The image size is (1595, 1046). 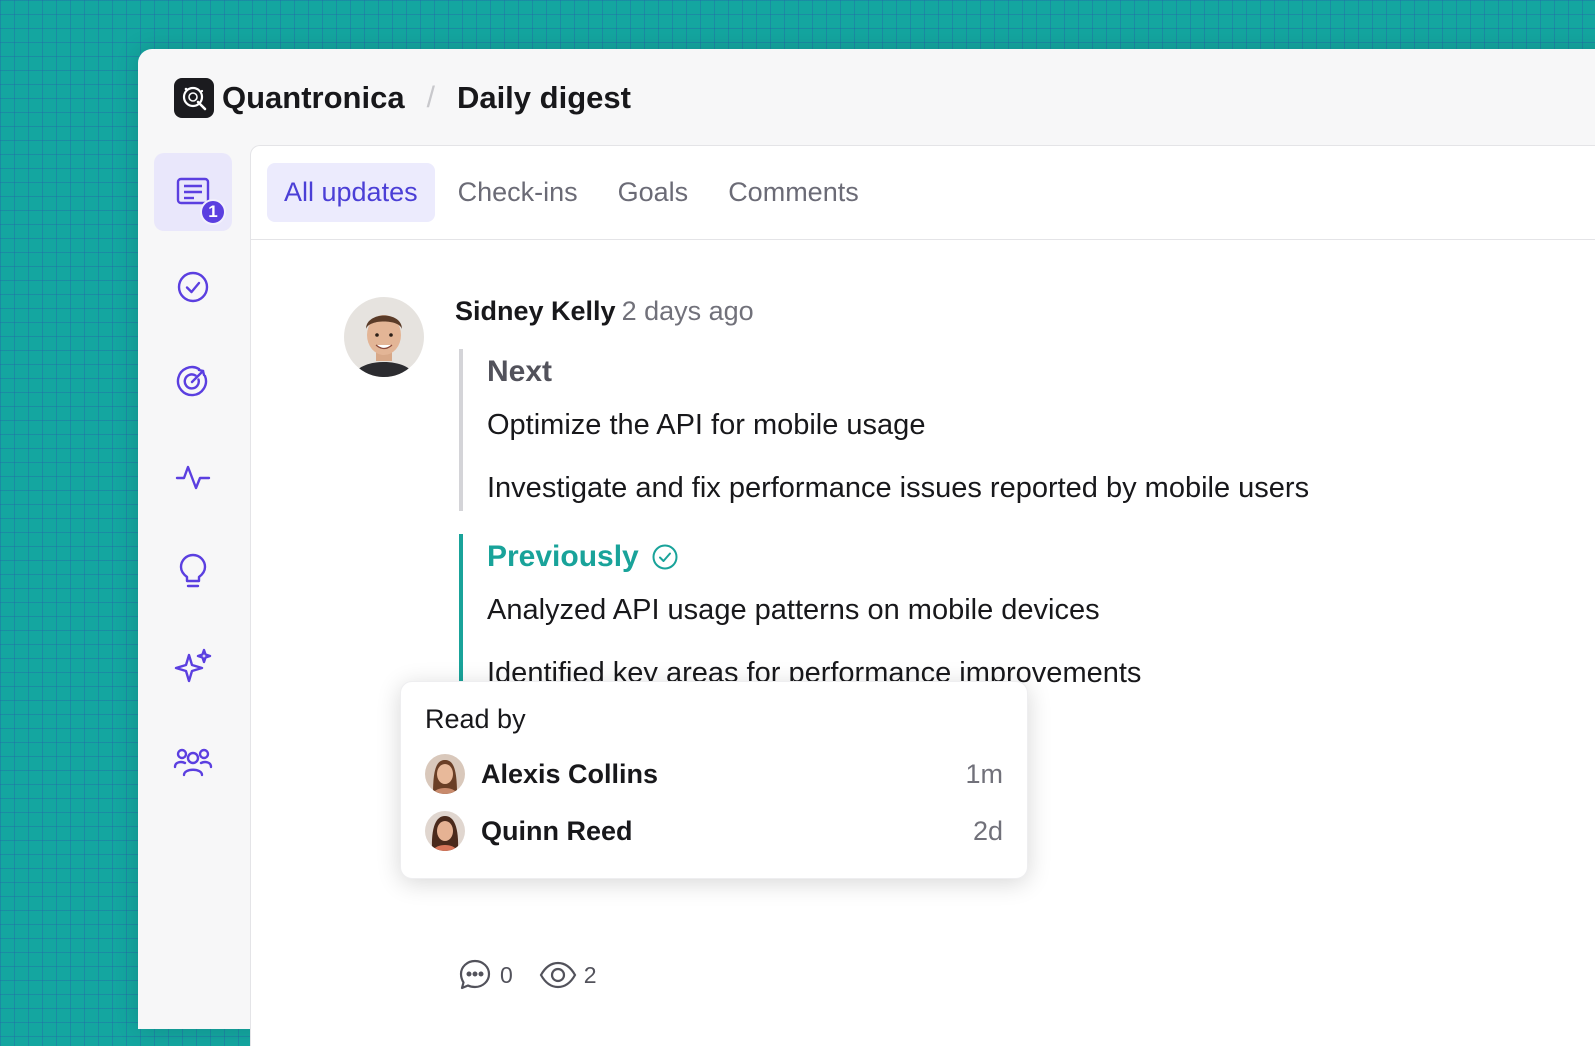 I want to click on next-title: Next, so click(x=520, y=371).